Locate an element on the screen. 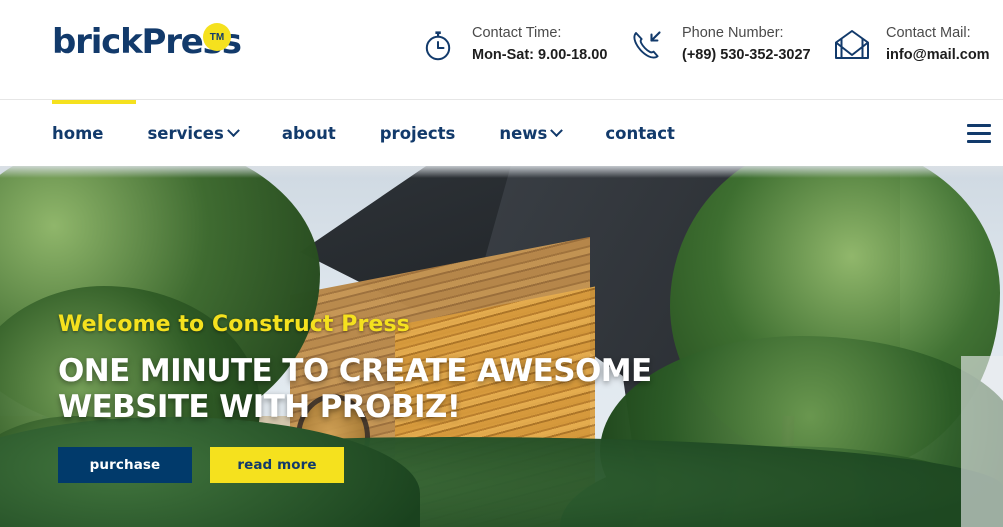  nav-item-contact: contact is located at coordinates (652, 133).